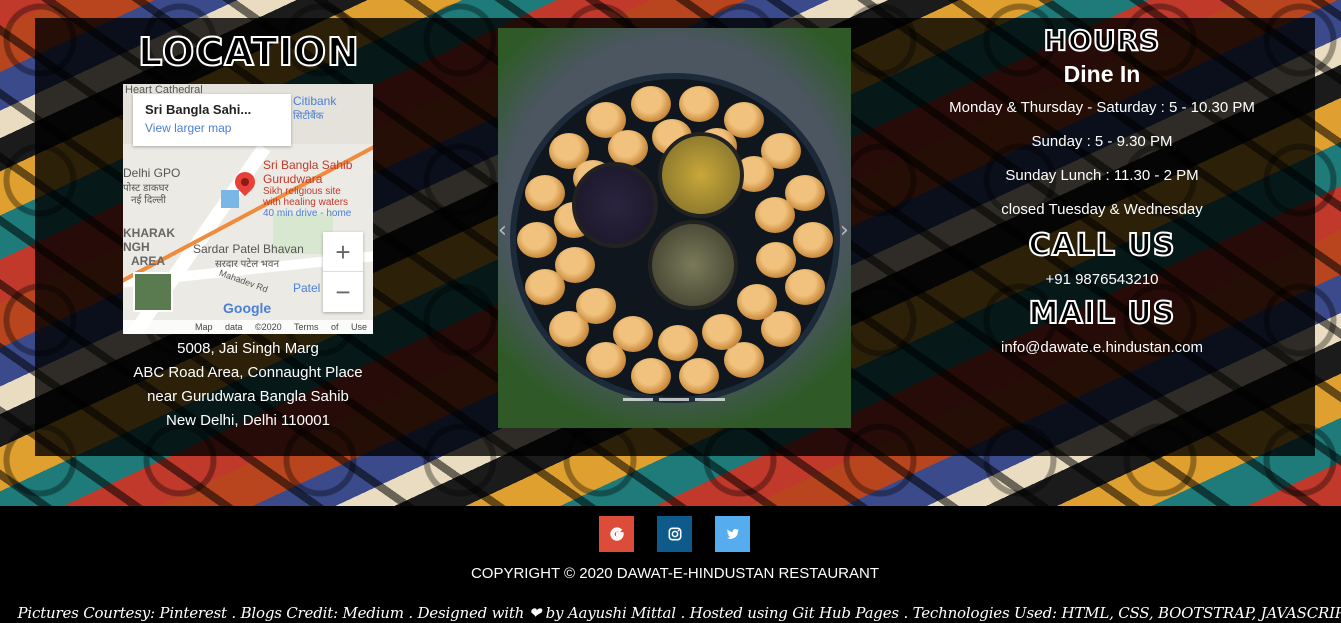  I want to click on mail-us-title: MAIL US, so click(1102, 313).